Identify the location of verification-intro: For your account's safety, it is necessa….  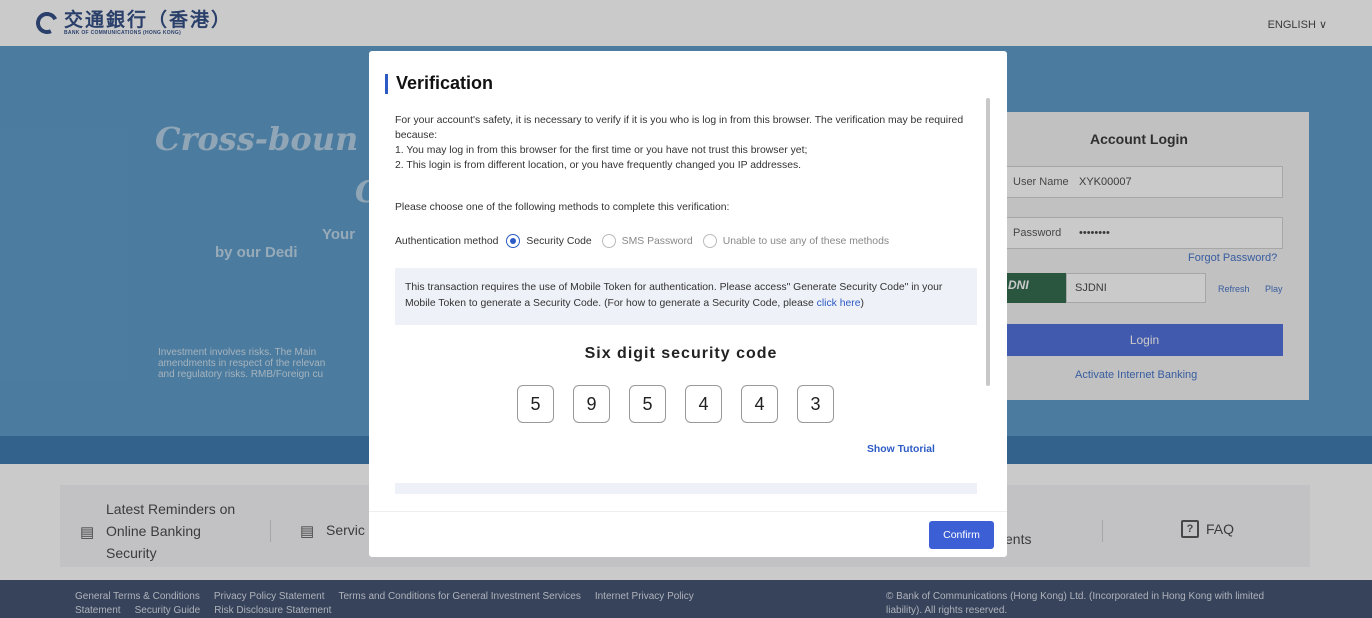
(685, 143).